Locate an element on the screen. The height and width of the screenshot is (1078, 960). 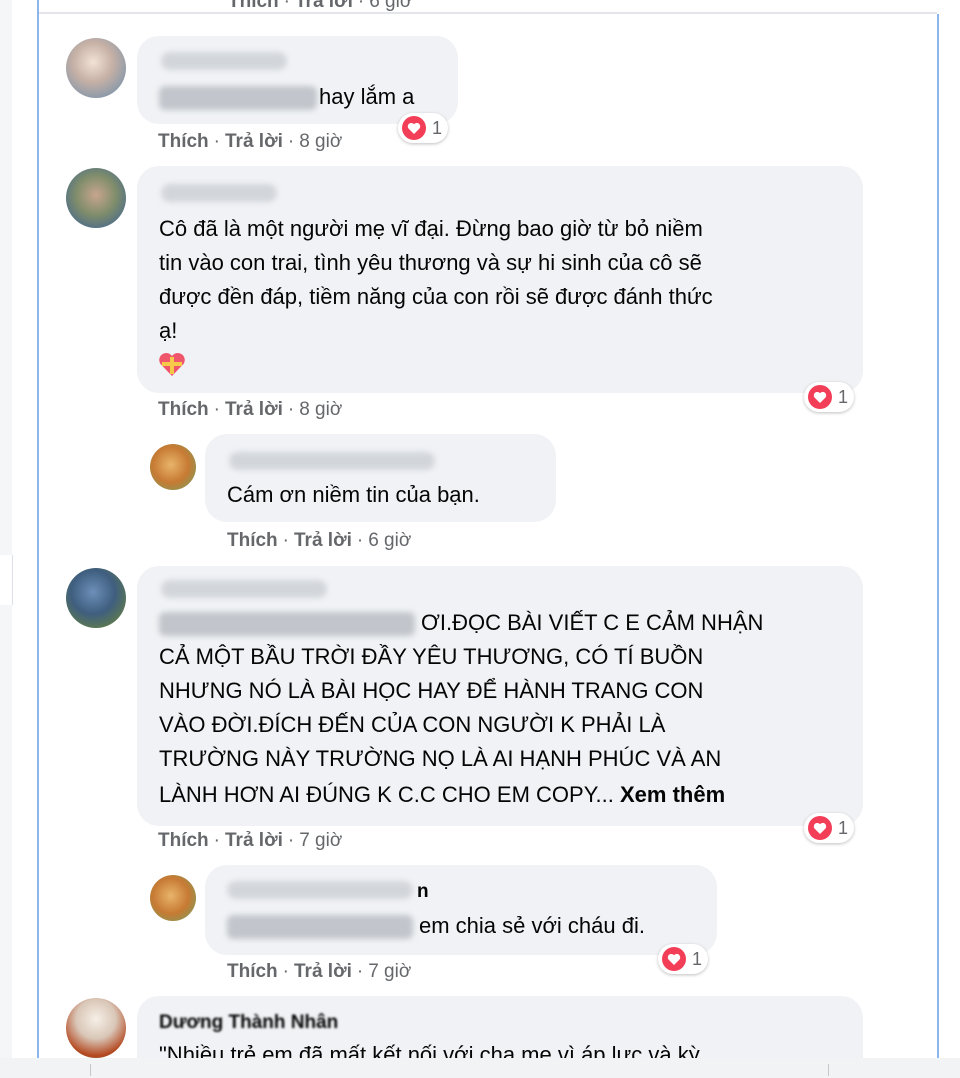
reply-bubble: Cám ơn niềm tin của bạn. is located at coordinates (380, 478).